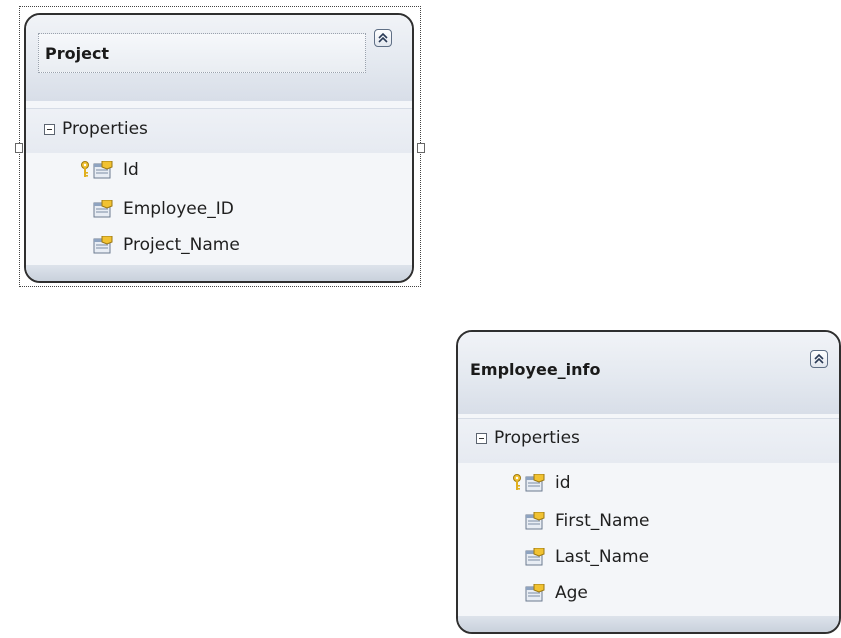  Describe the element at coordinates (421, 148) in the screenshot. I see `resize-handle-right` at that location.